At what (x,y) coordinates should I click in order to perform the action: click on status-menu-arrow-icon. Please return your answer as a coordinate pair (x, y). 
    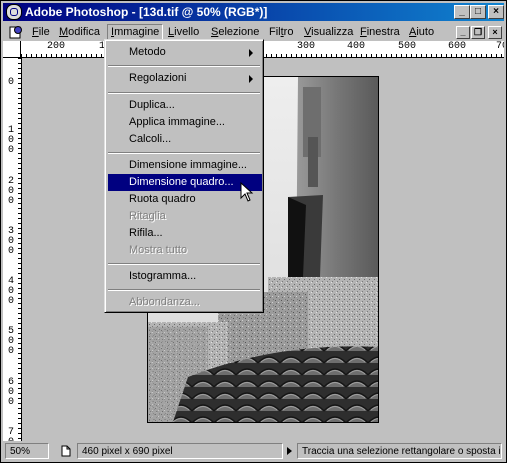
    Looking at the image, I should click on (289, 451).